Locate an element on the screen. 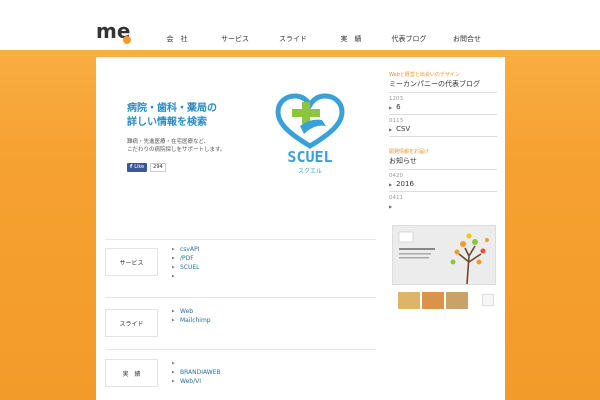 This screenshot has height=400, width=600. header: me 会 社 サービス スライド 実 績 代表ブログ お問合せ is located at coordinates (300, 25).